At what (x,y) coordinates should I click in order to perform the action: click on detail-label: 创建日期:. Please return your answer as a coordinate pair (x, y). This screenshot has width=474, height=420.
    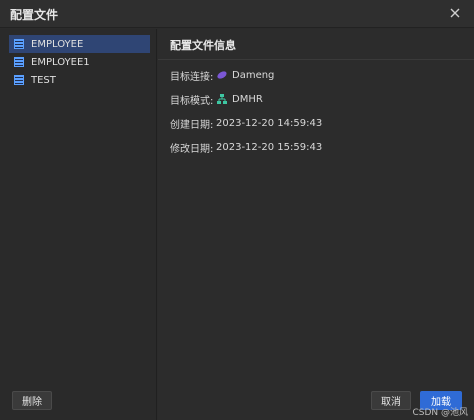
    Looking at the image, I should click on (192, 125).